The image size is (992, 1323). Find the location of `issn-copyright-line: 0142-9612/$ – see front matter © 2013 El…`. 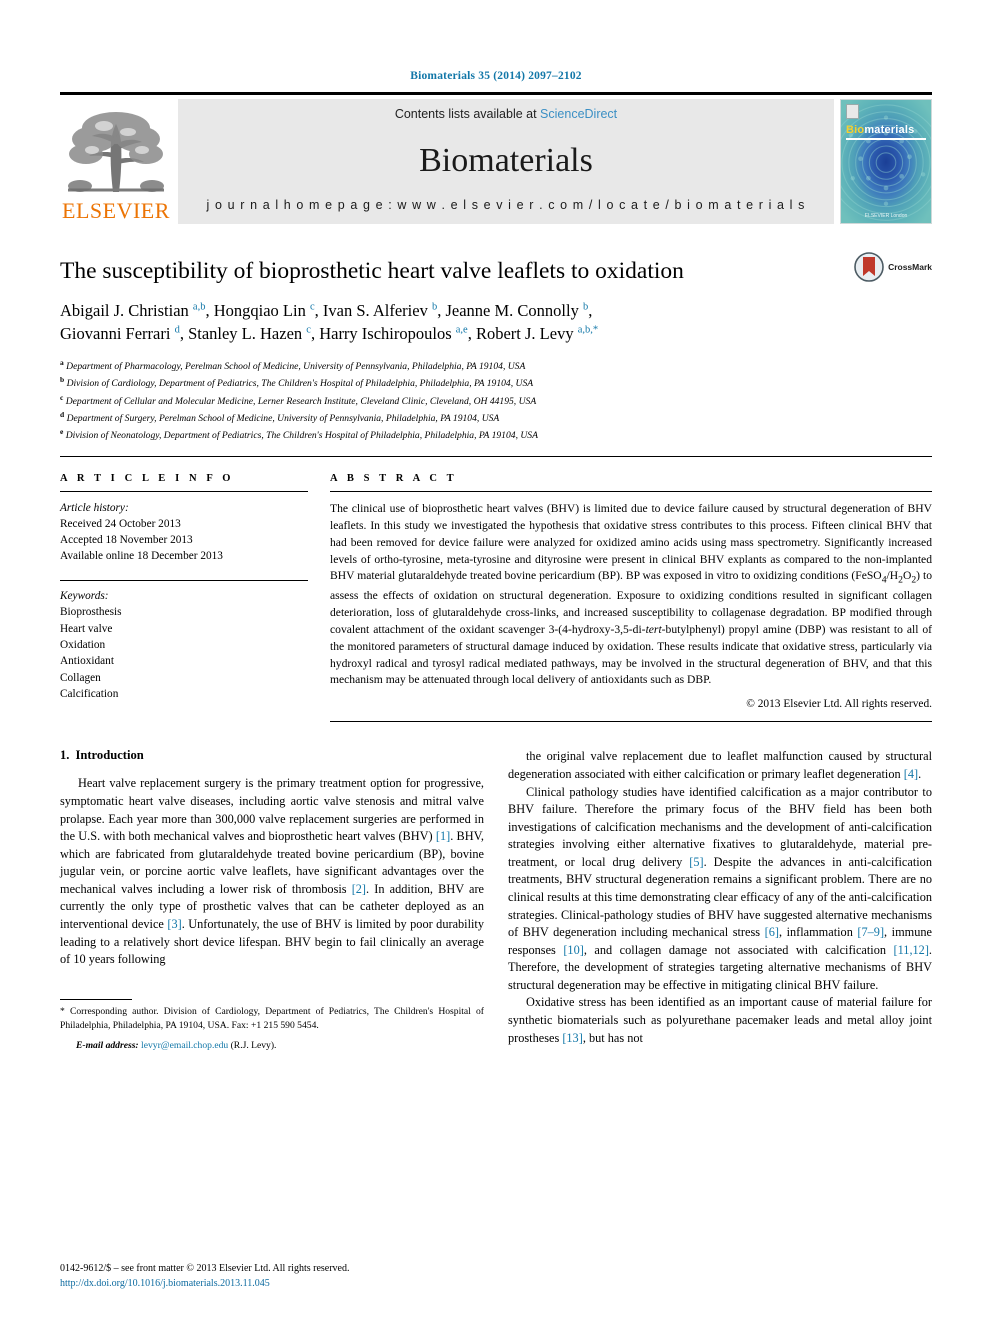

issn-copyright-line: 0142-9612/$ – see front matter © 2013 El… is located at coordinates (205, 1268).